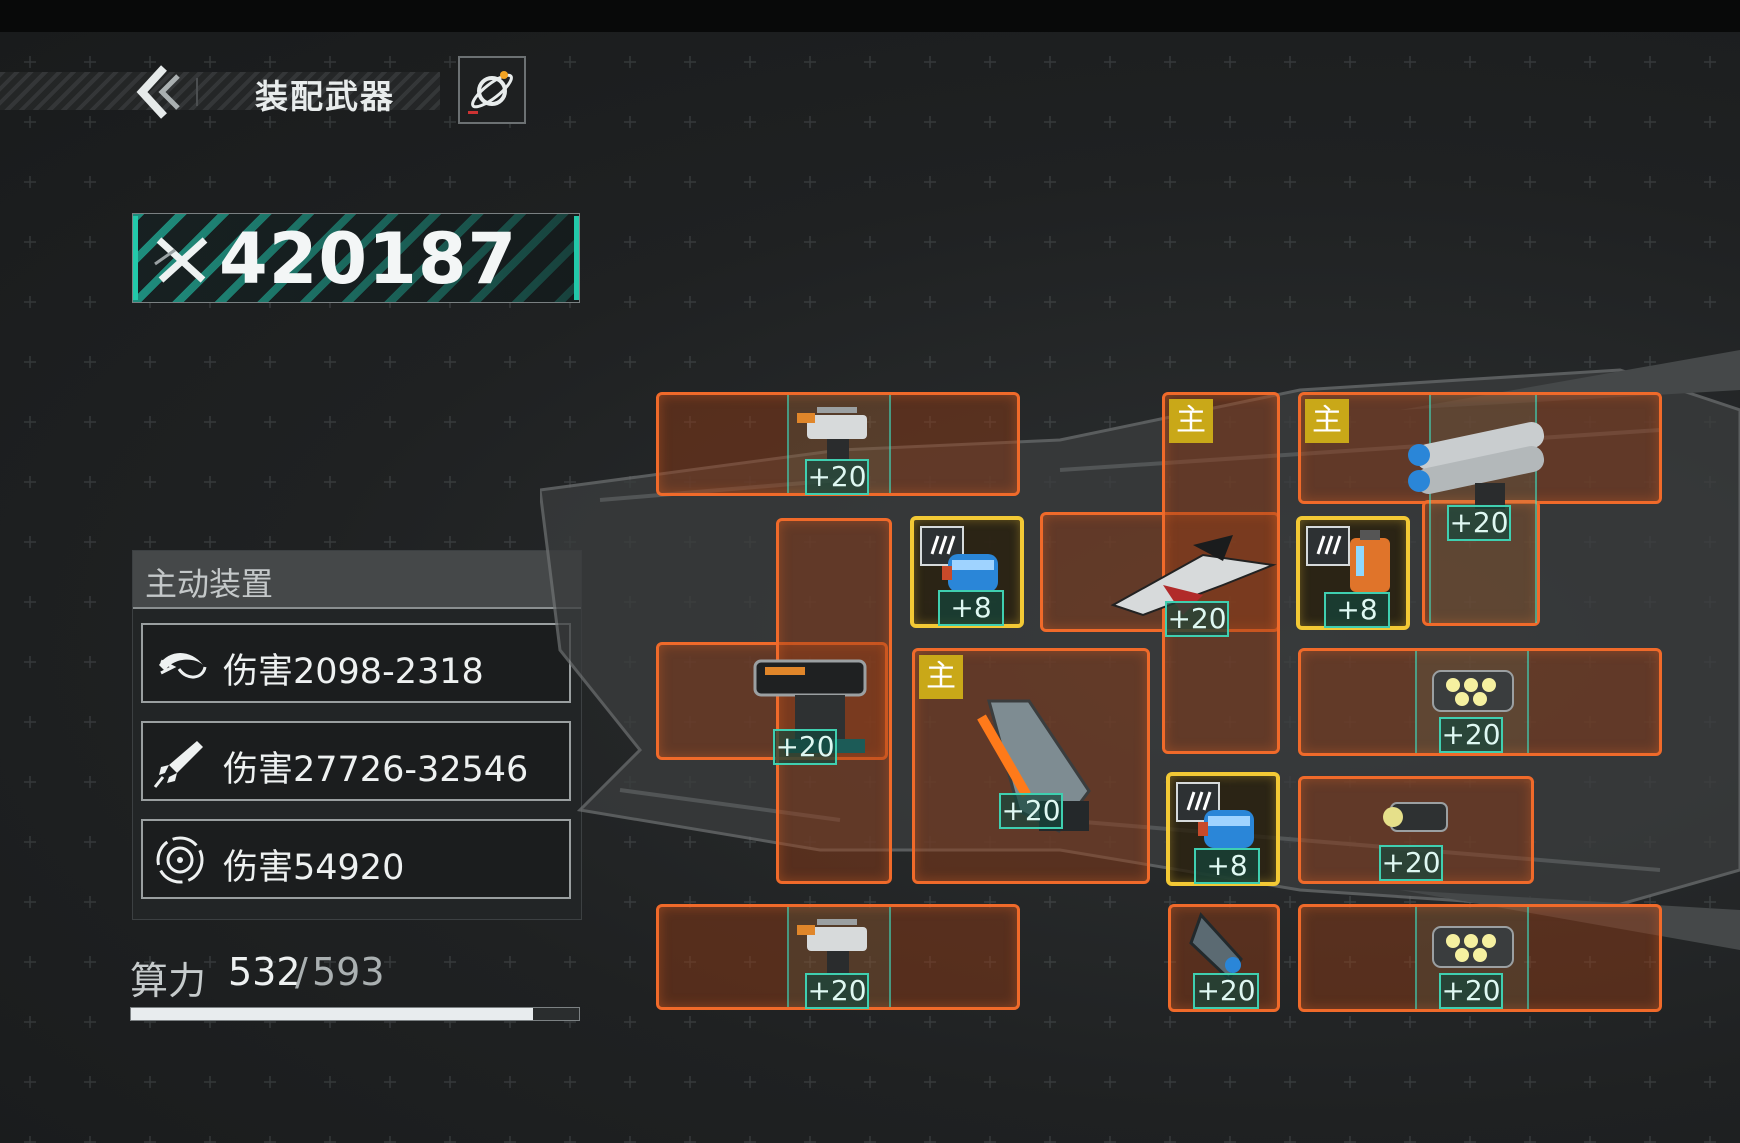 This screenshot has height=1143, width=1740. What do you see at coordinates (822, 701) in the screenshot?
I see `slot-left-cannon: +20` at bounding box center [822, 701].